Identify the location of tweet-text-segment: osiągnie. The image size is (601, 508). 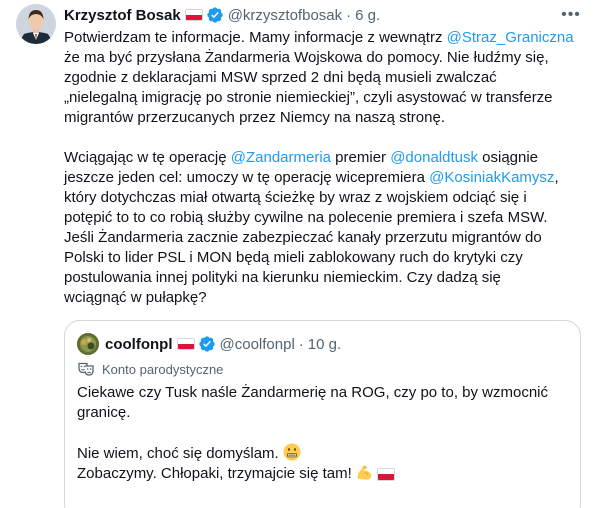
(508, 157).